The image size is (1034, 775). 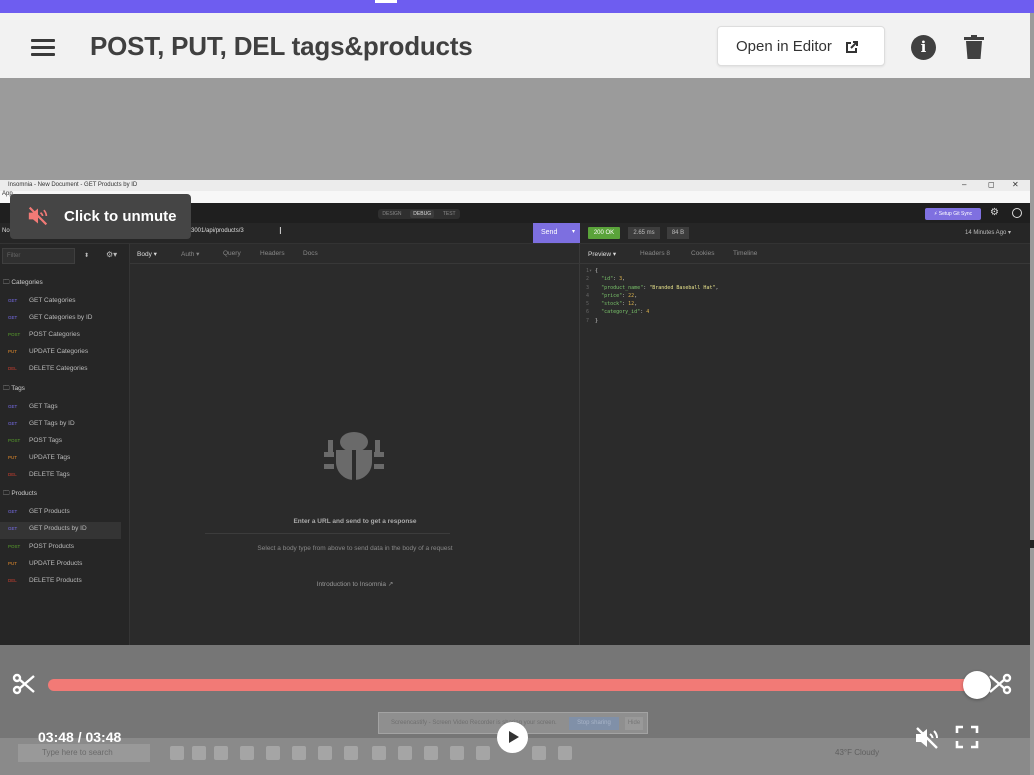 I want to click on tab-design: DESIGN, so click(x=392, y=214).